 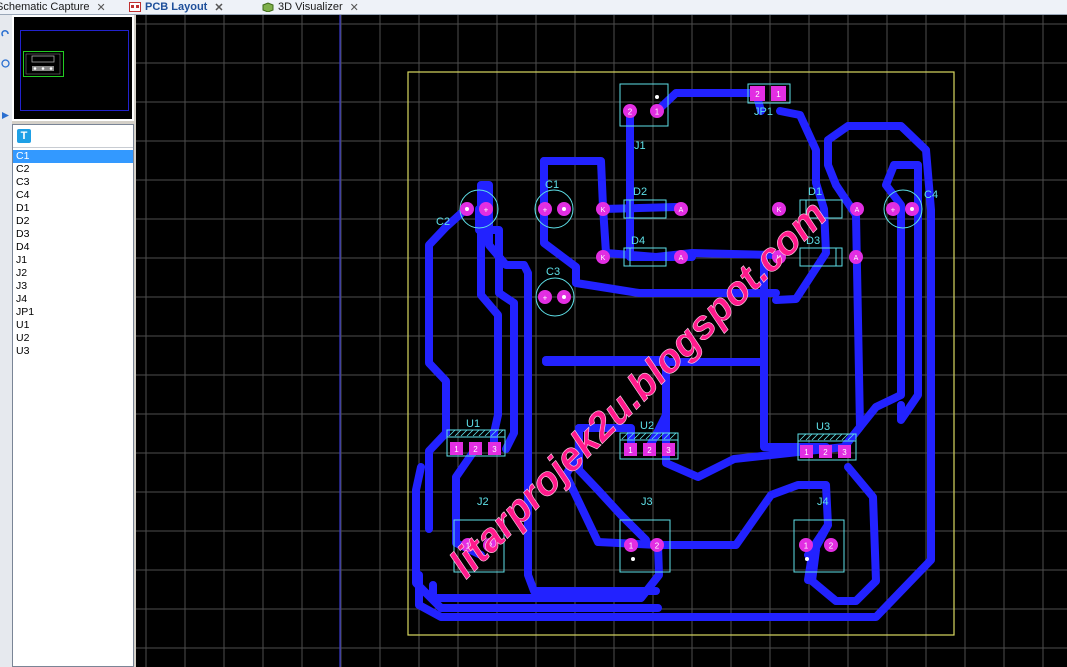 I want to click on U3-label: U3, so click(x=823, y=427).